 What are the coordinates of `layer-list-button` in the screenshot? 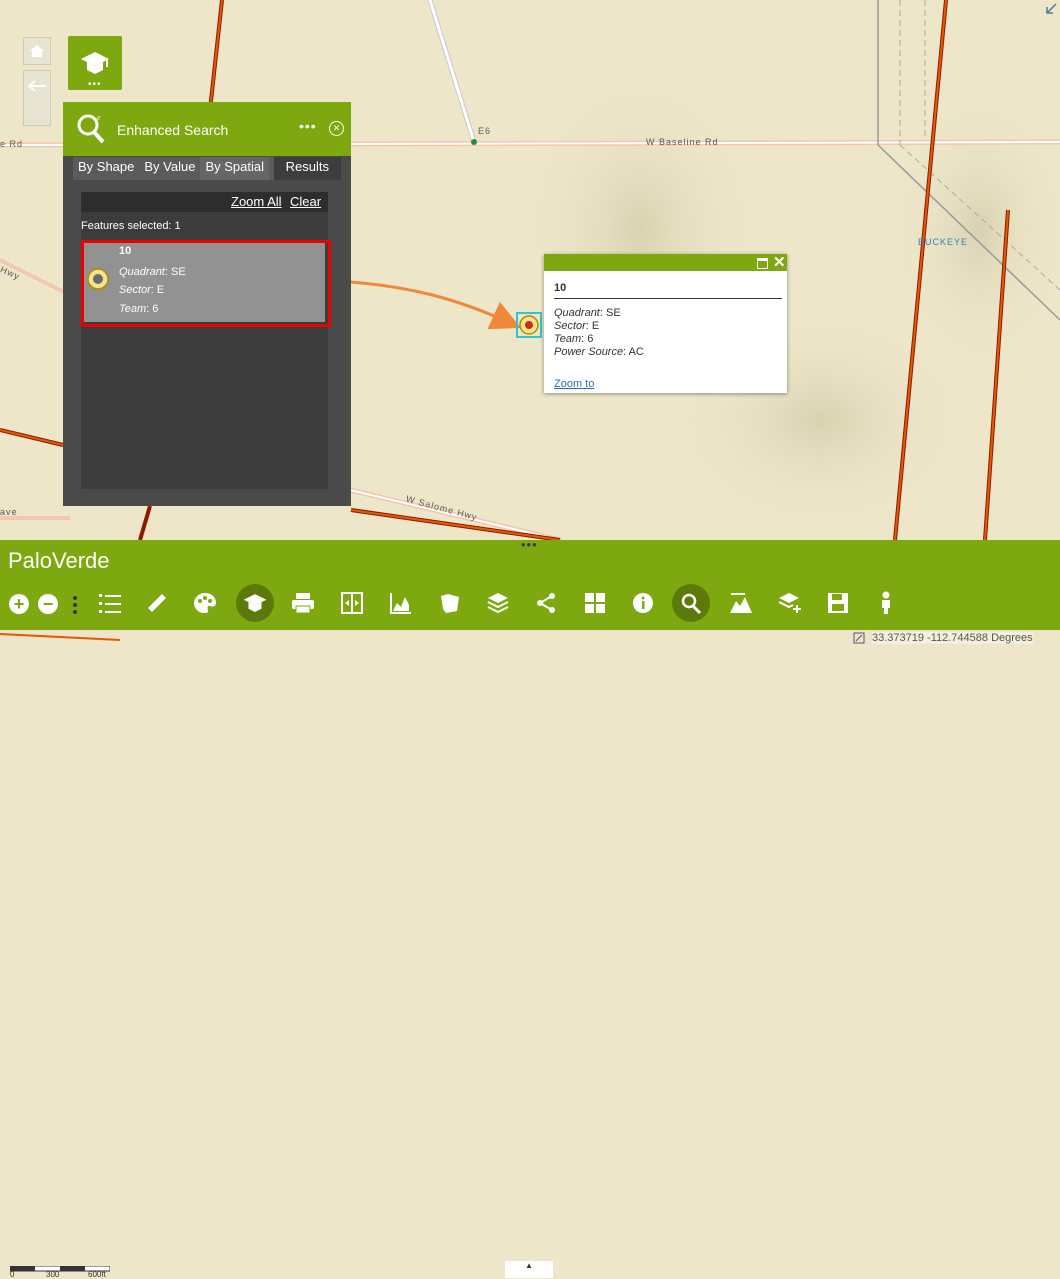 It's located at (110, 603).